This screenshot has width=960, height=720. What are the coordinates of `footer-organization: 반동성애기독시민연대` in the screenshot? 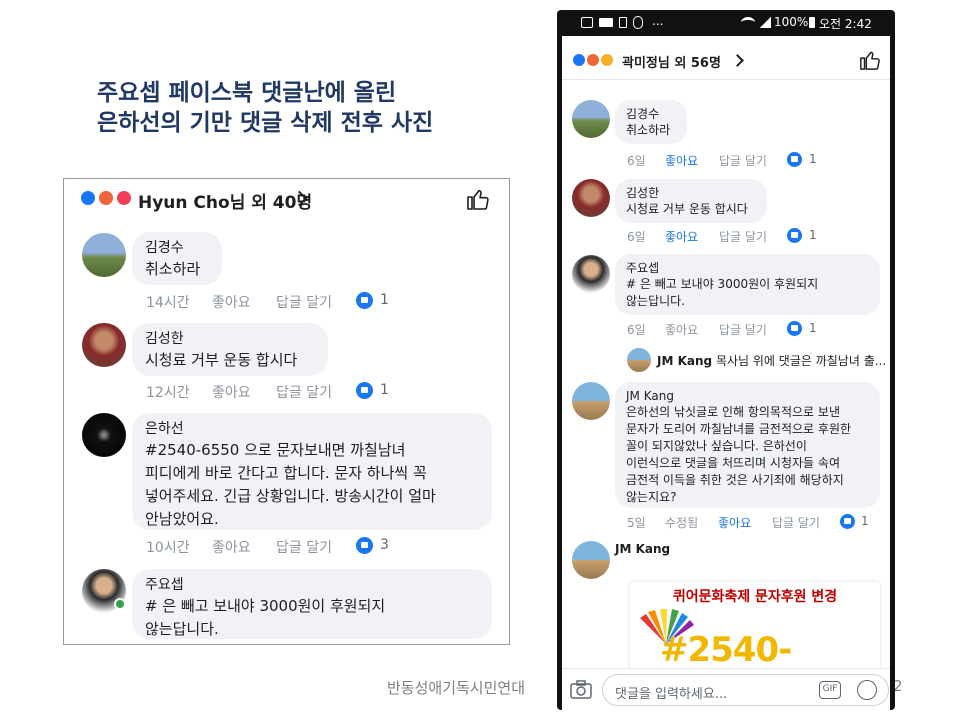 It's located at (456, 688).